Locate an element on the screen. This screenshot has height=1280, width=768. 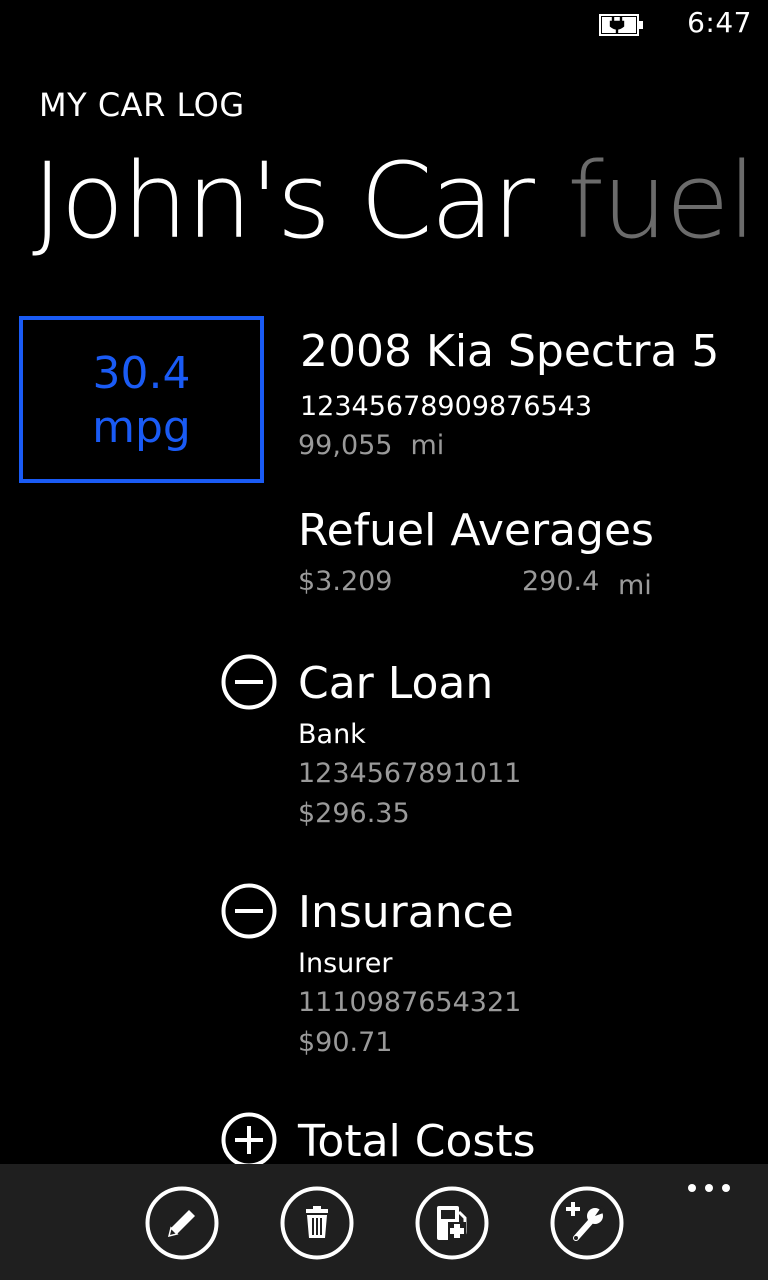
app-bar is located at coordinates (384, 1222).